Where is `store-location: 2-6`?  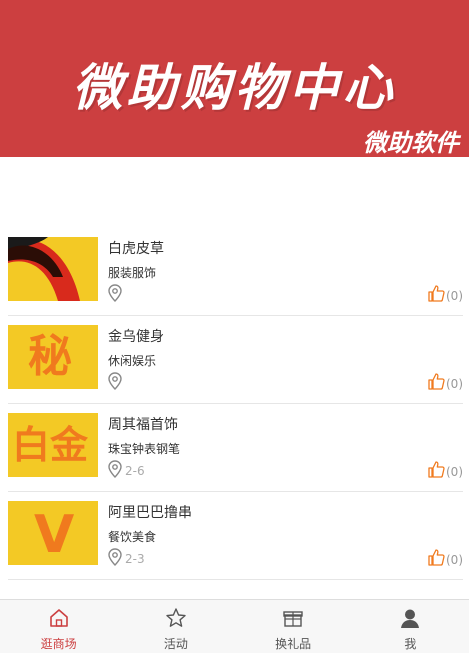 store-location: 2-6 is located at coordinates (126, 471).